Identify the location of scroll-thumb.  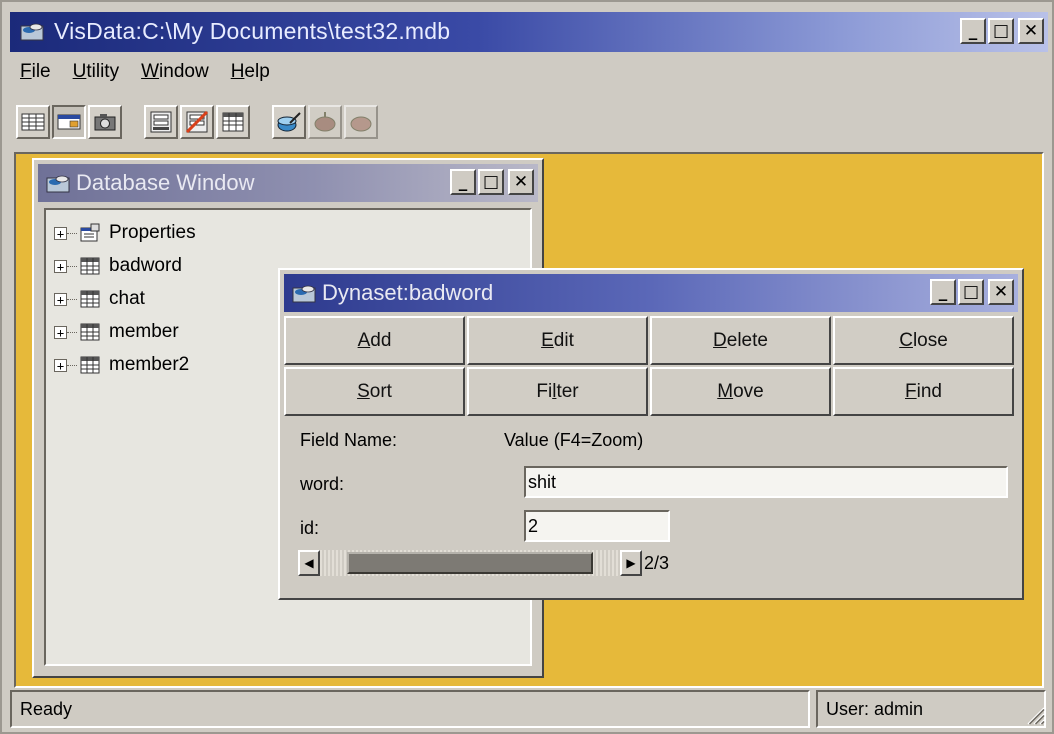
(470, 563).